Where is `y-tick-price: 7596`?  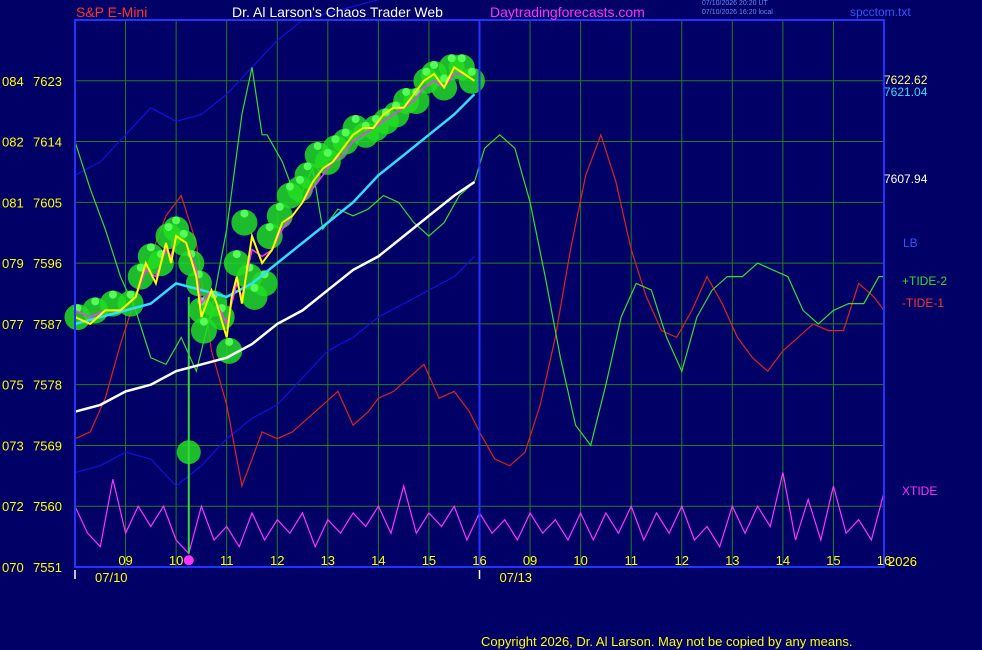
y-tick-price: 7596 is located at coordinates (47, 263).